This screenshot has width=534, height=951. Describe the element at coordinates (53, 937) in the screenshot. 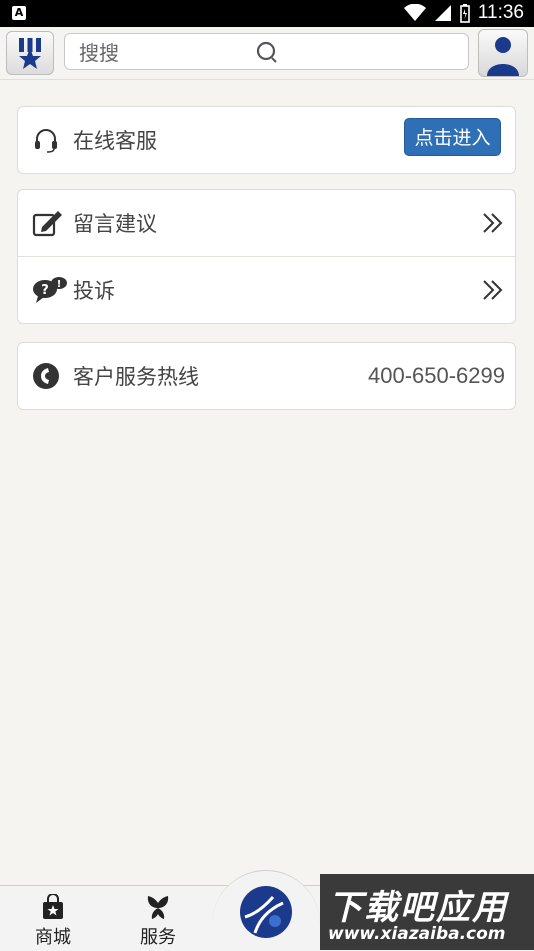

I see `tab-mall-label: 商城` at that location.